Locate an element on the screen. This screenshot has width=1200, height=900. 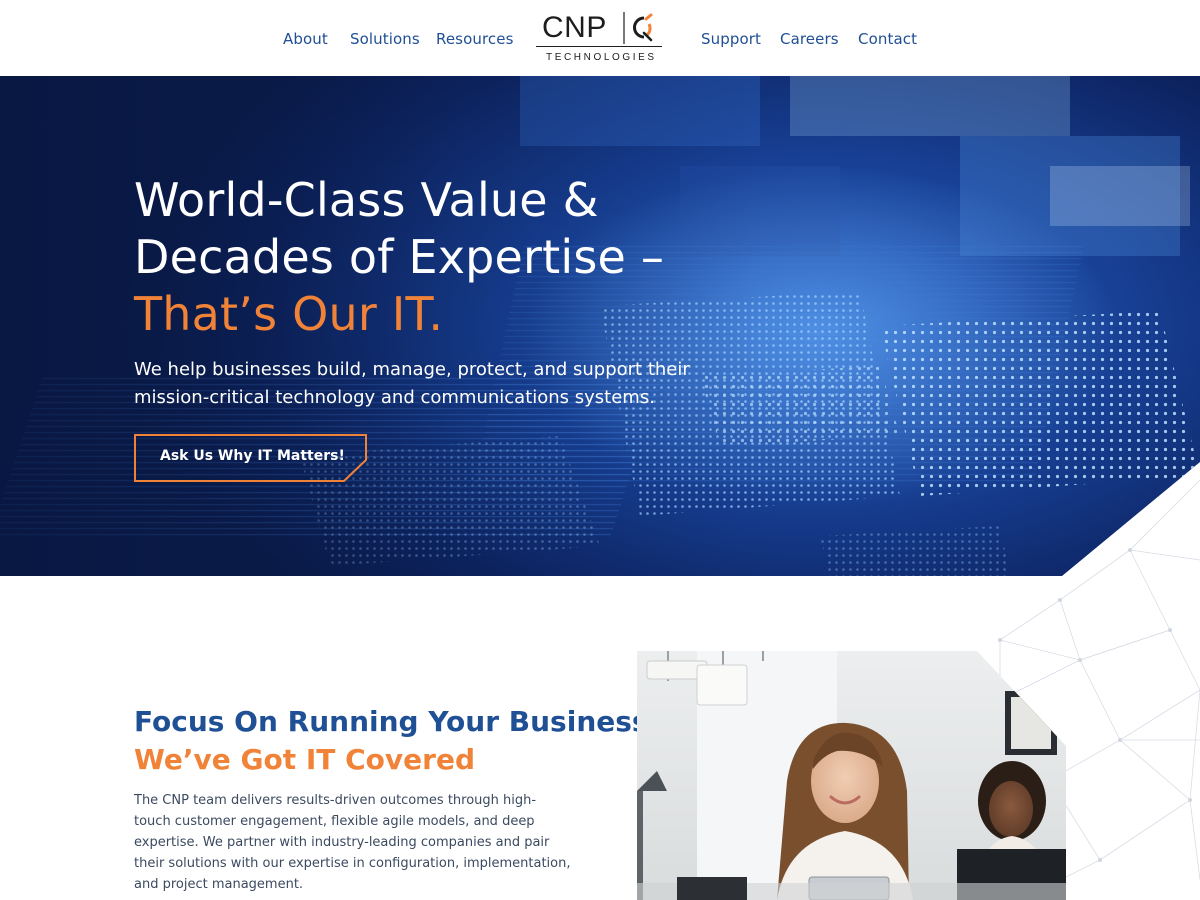
cnp-logo-mark-icon is located at coordinates (638, 28).